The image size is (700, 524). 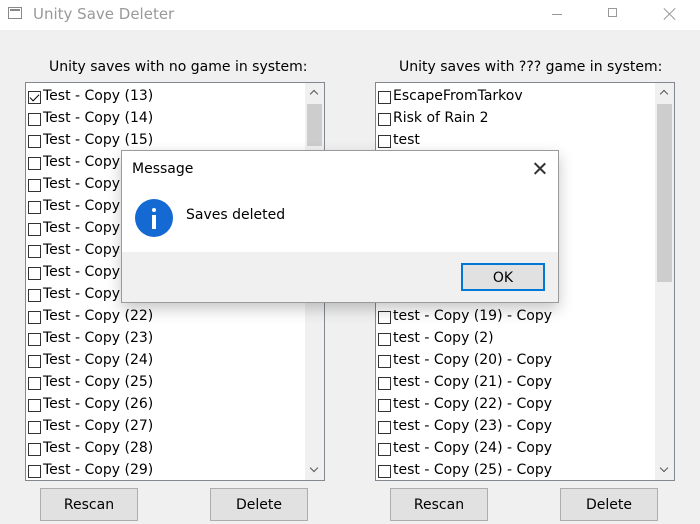 What do you see at coordinates (259, 504) in the screenshot?
I see `left-delete-button: Delete` at bounding box center [259, 504].